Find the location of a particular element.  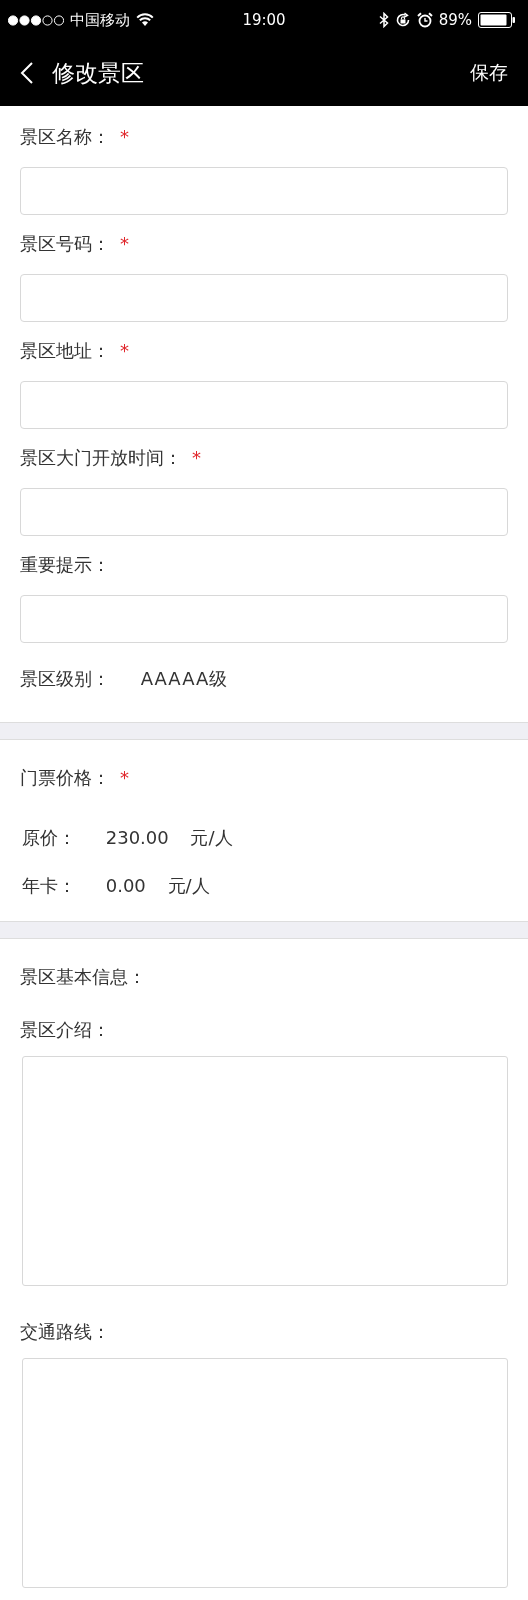

wifi-icon is located at coordinates (145, 20).